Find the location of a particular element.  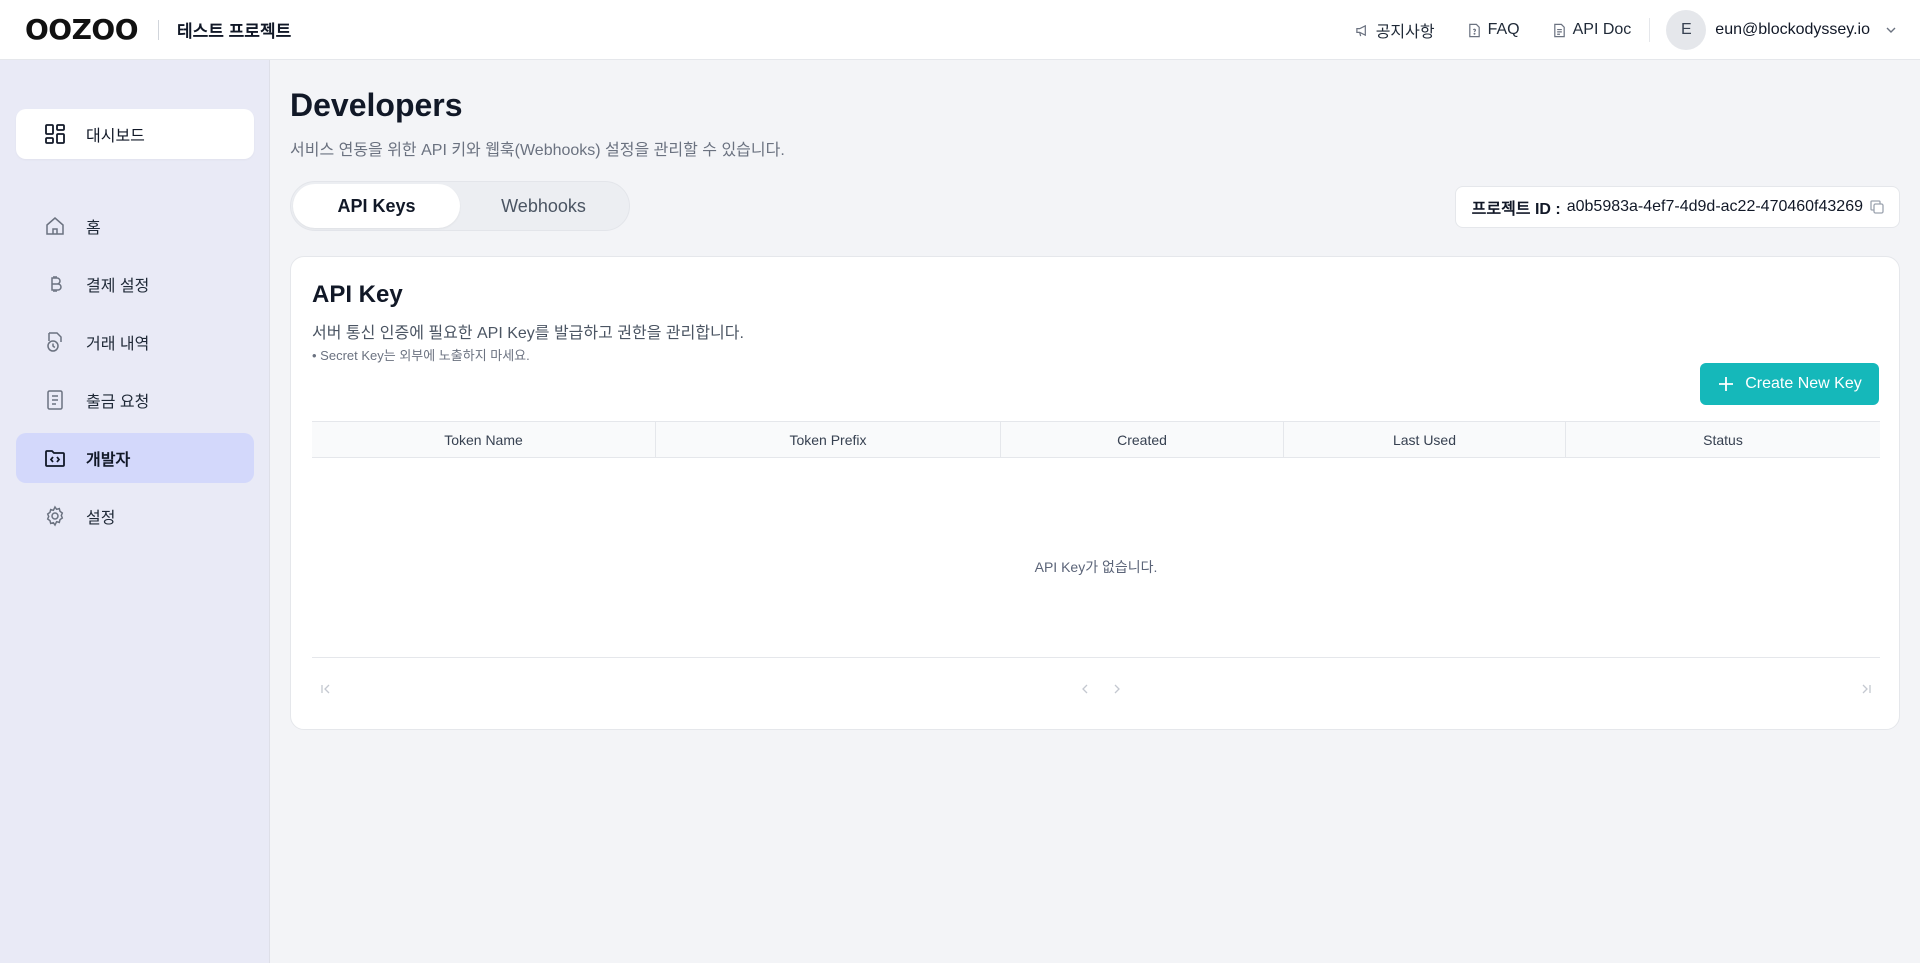

plus-icon is located at coordinates (1726, 384).